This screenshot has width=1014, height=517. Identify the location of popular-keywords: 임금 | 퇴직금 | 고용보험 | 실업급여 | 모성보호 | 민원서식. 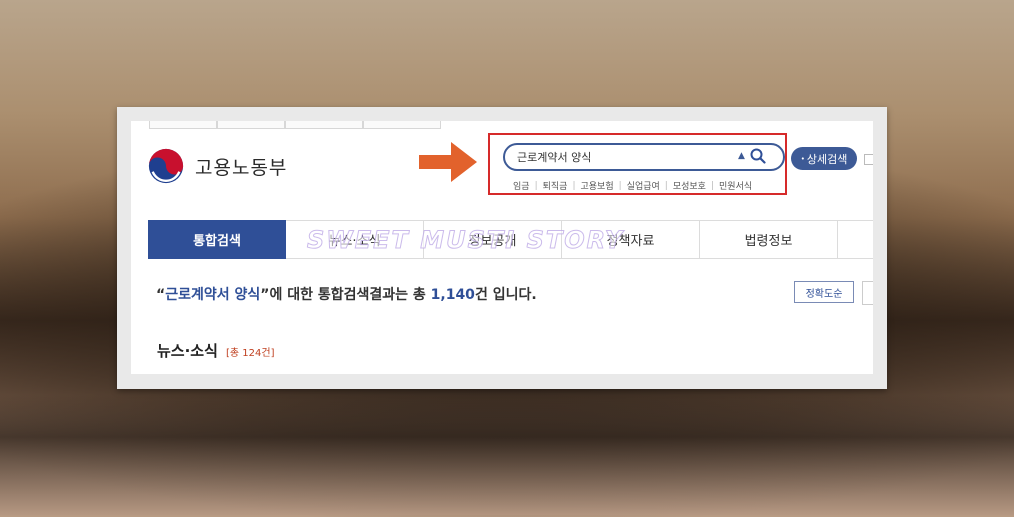
(632, 186).